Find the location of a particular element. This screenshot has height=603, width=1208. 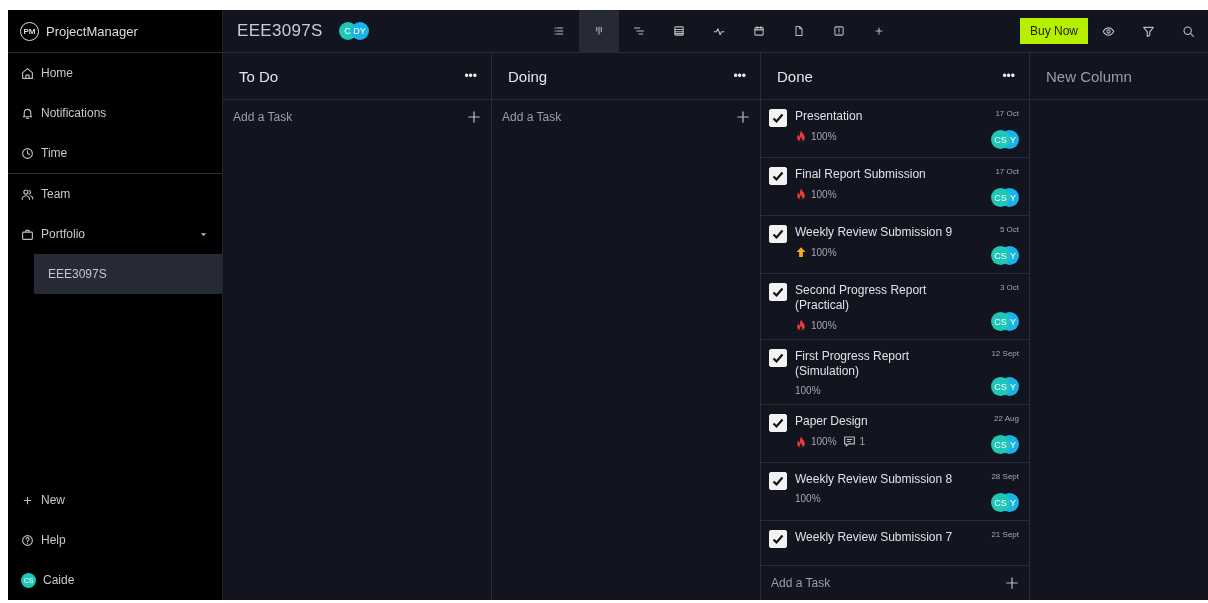

filter-icon is located at coordinates (1148, 31).